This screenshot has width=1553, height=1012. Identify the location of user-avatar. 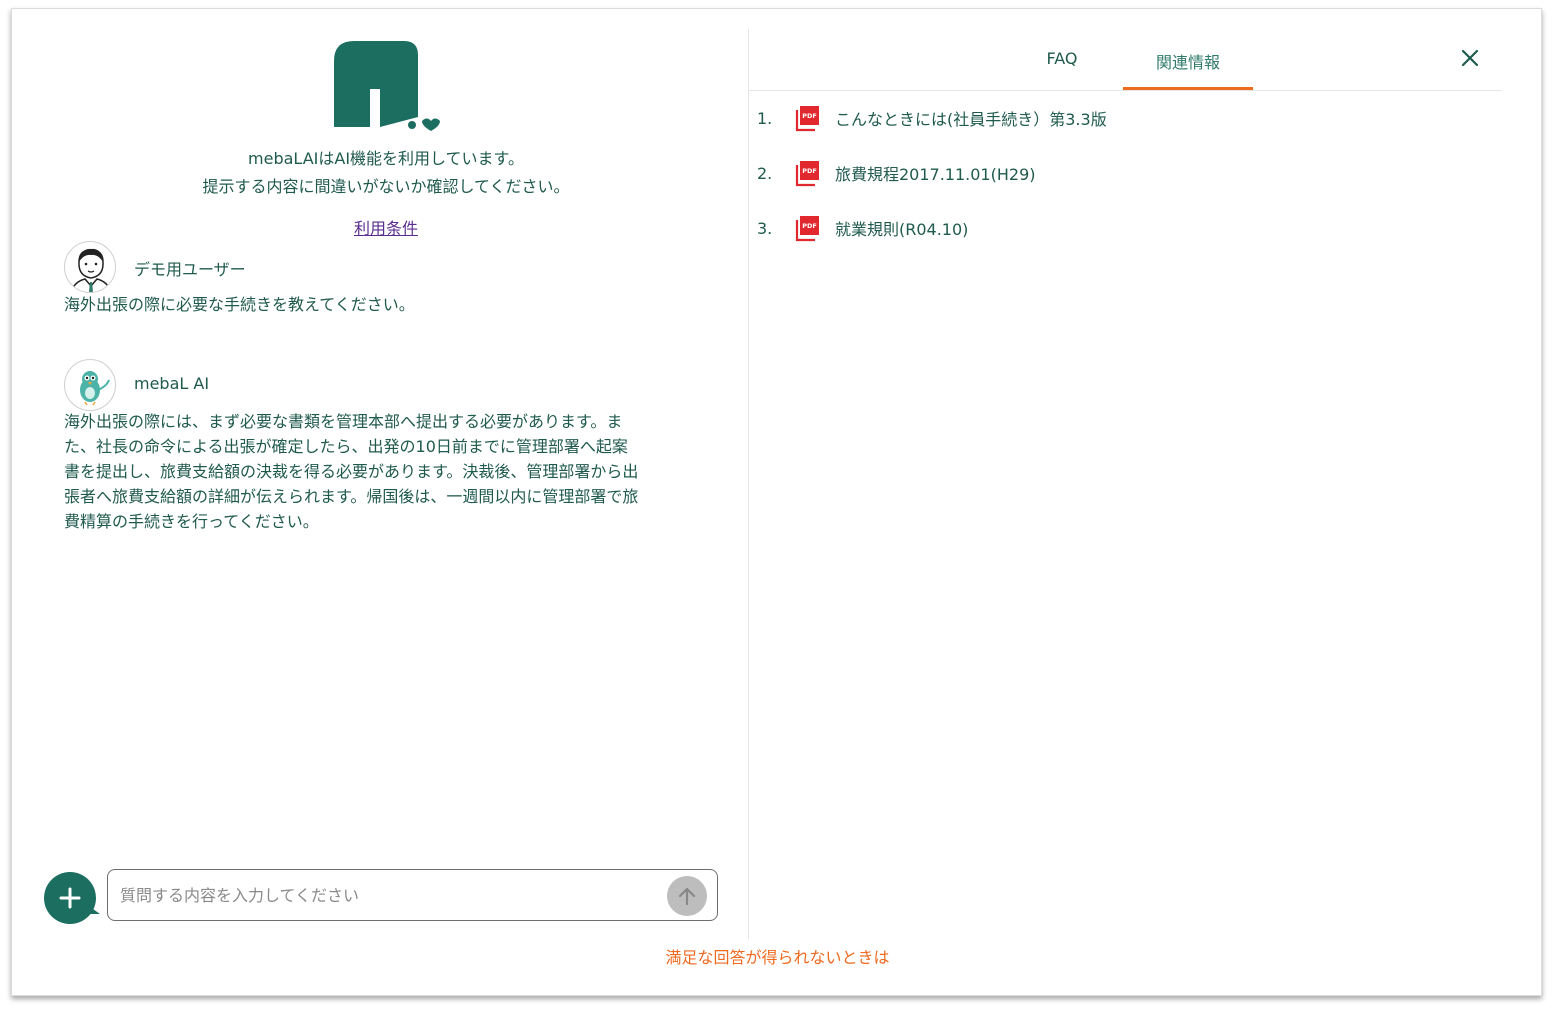
(90, 267).